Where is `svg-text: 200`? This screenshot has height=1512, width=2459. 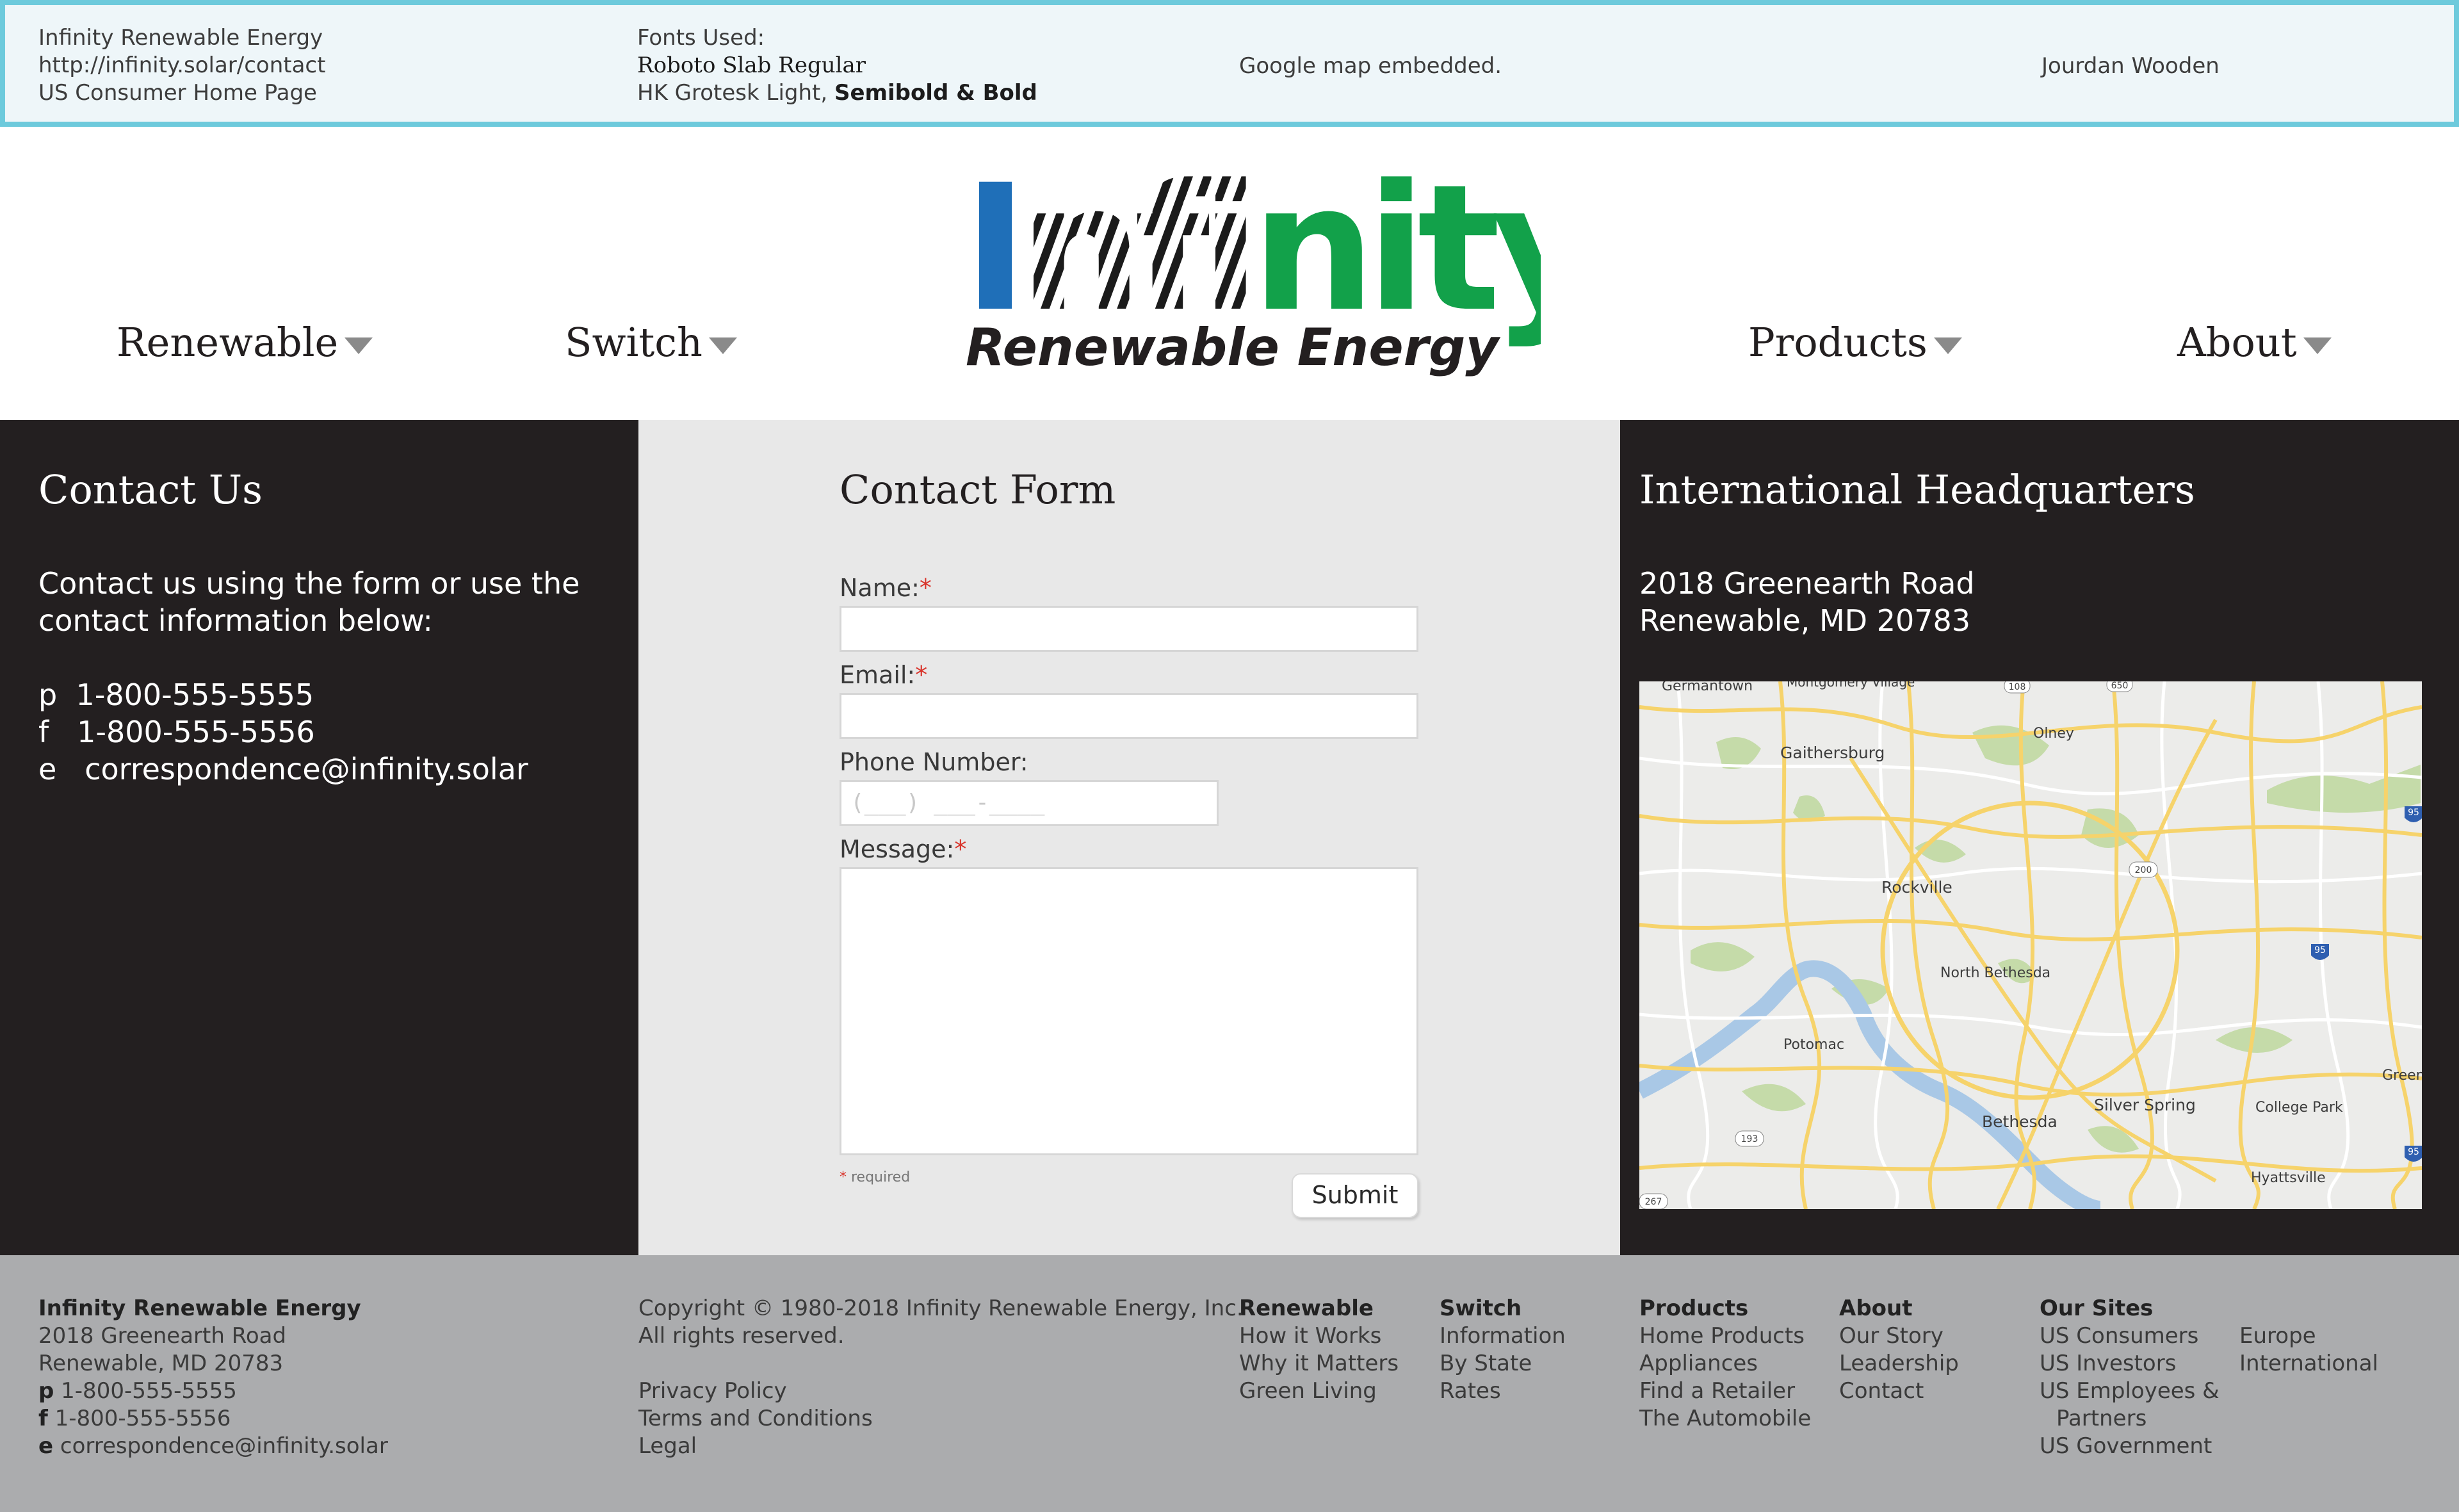
svg-text: 200 is located at coordinates (2143, 870).